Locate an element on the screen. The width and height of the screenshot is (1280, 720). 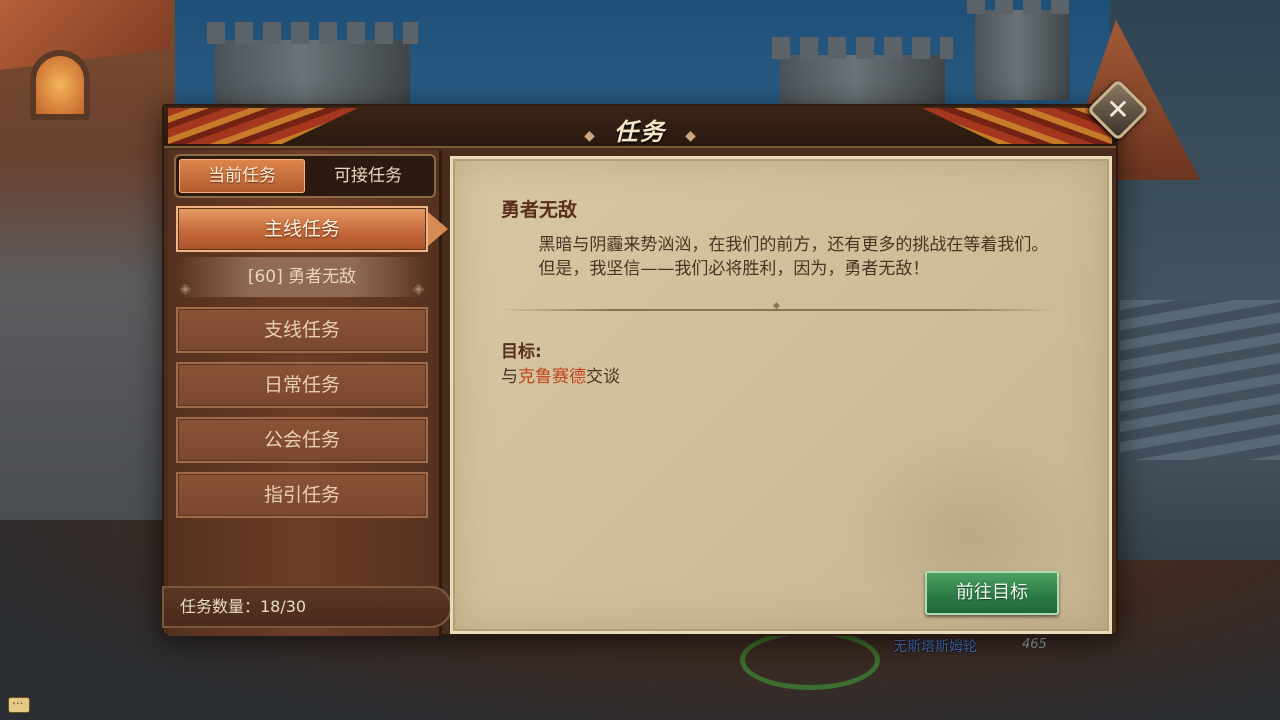
quest-count: 任务数量：18/30 is located at coordinates (307, 607).